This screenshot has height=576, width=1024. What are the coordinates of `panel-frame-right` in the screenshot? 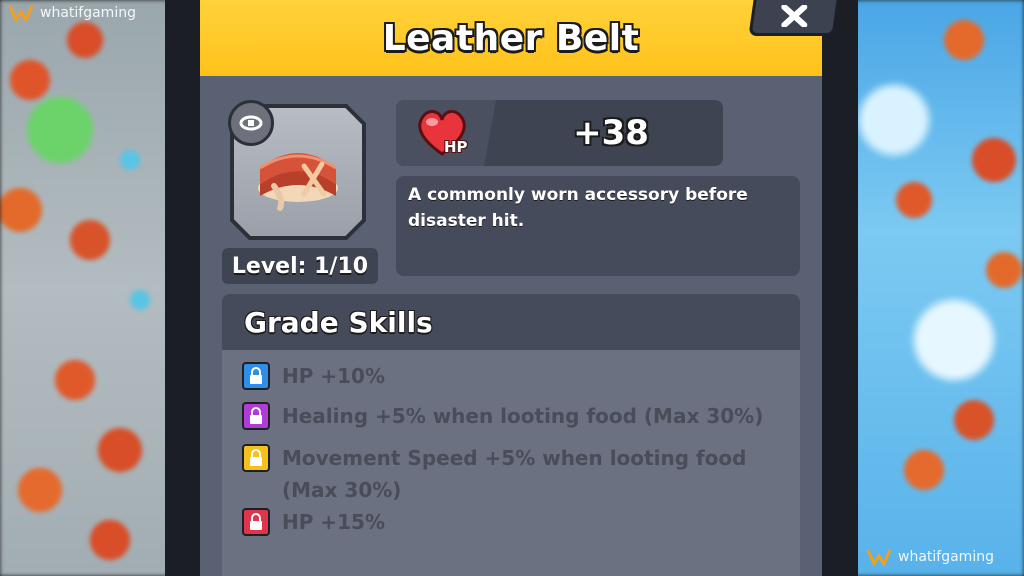 It's located at (840, 288).